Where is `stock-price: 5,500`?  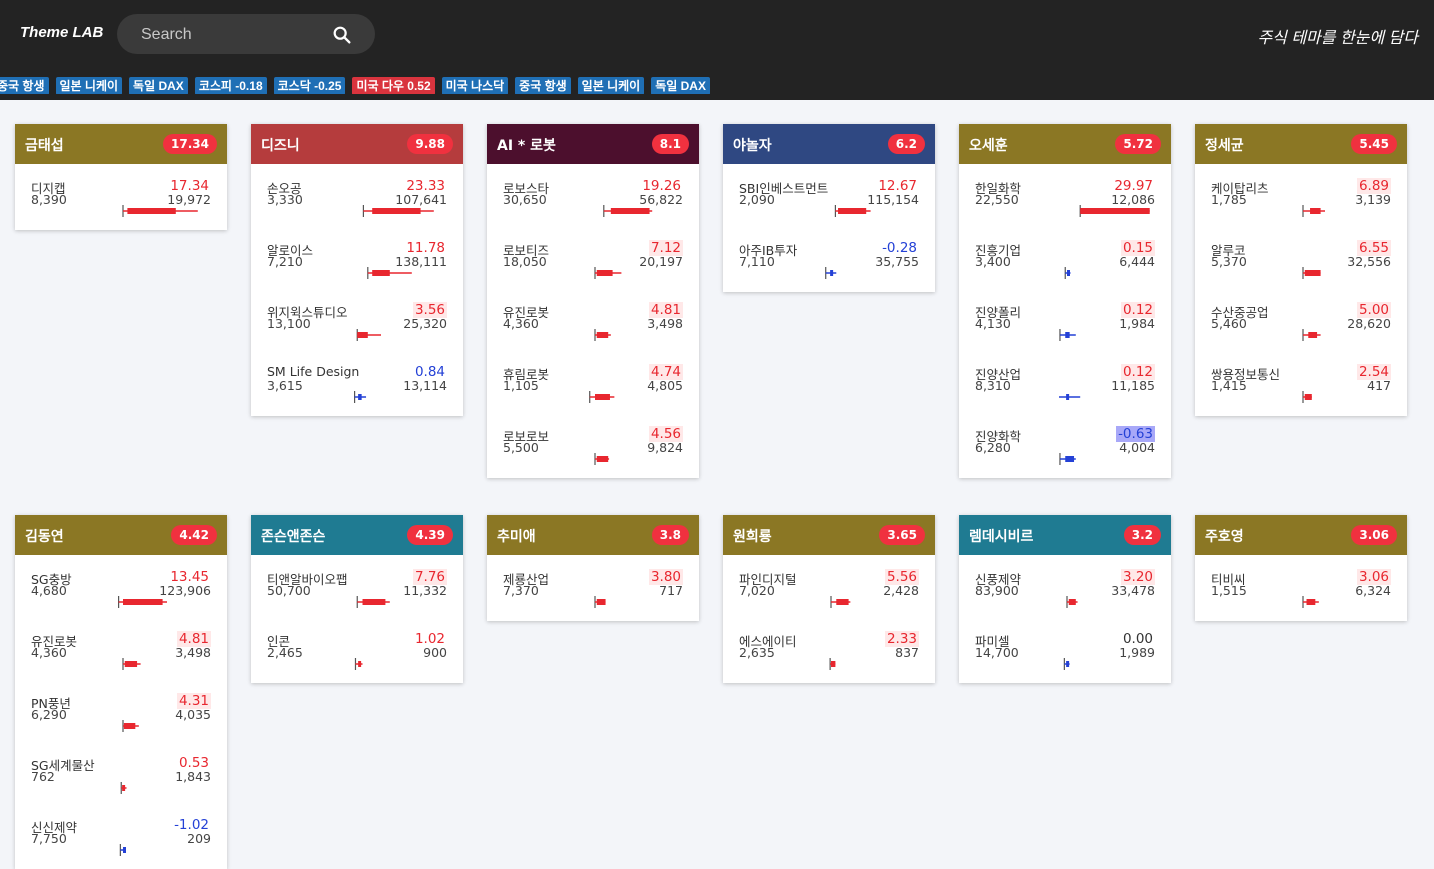 stock-price: 5,500 is located at coordinates (521, 447).